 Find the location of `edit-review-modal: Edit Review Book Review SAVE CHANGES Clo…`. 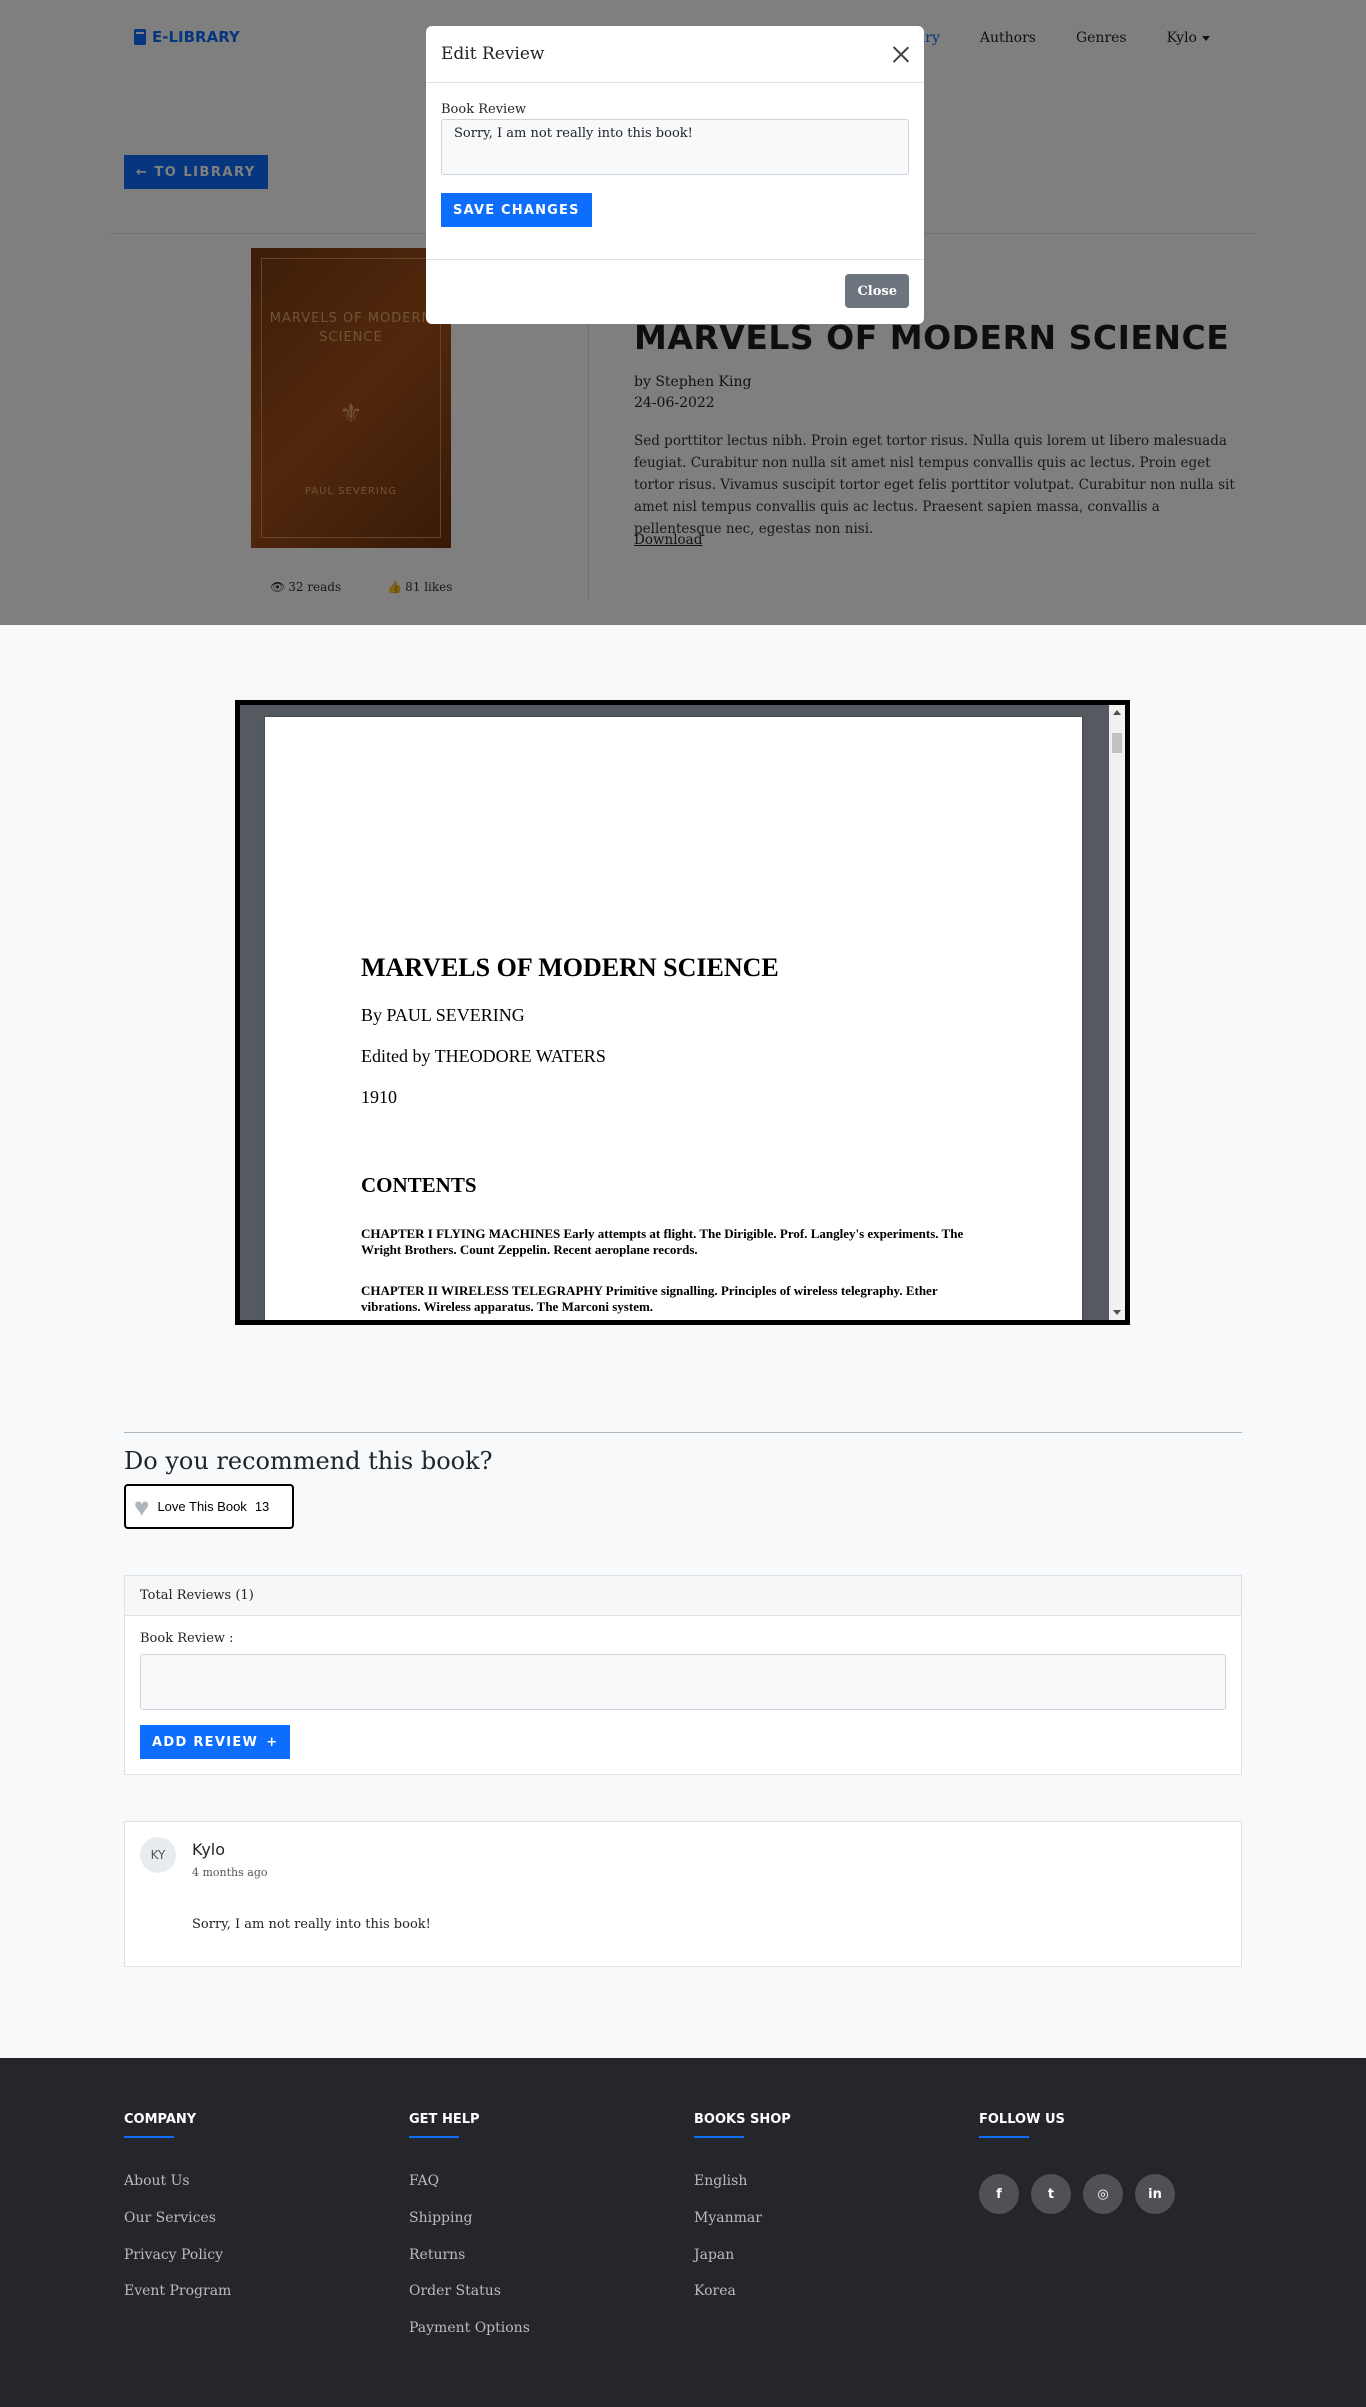

edit-review-modal: Edit Review Book Review SAVE CHANGES Clo… is located at coordinates (675, 175).